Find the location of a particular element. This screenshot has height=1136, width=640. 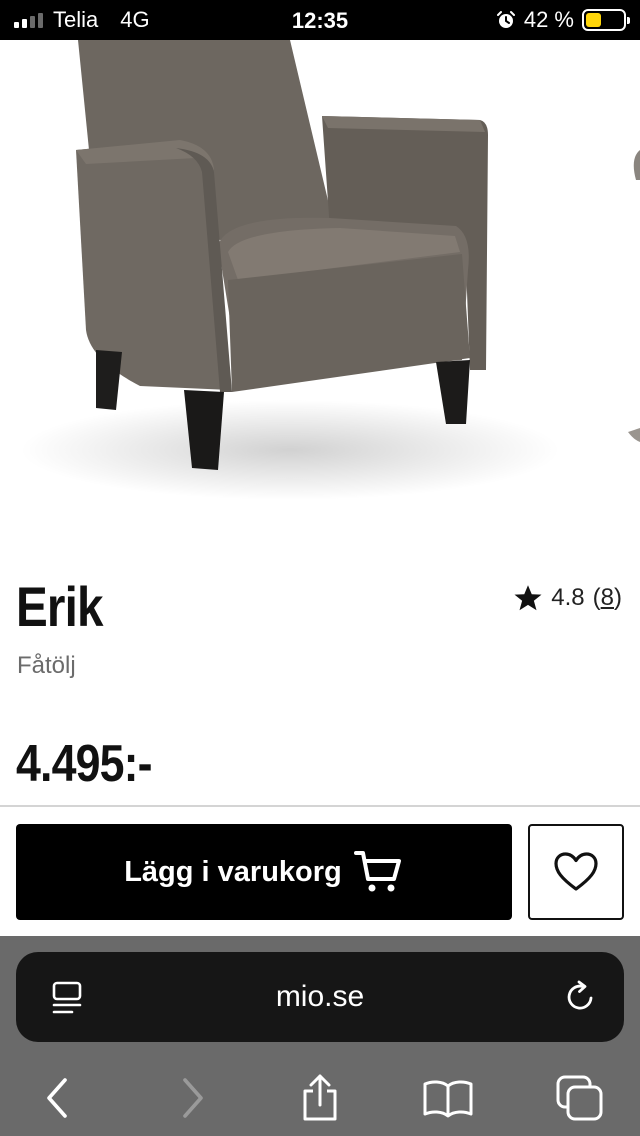

battery-percent: 42 % is located at coordinates (548, 19).